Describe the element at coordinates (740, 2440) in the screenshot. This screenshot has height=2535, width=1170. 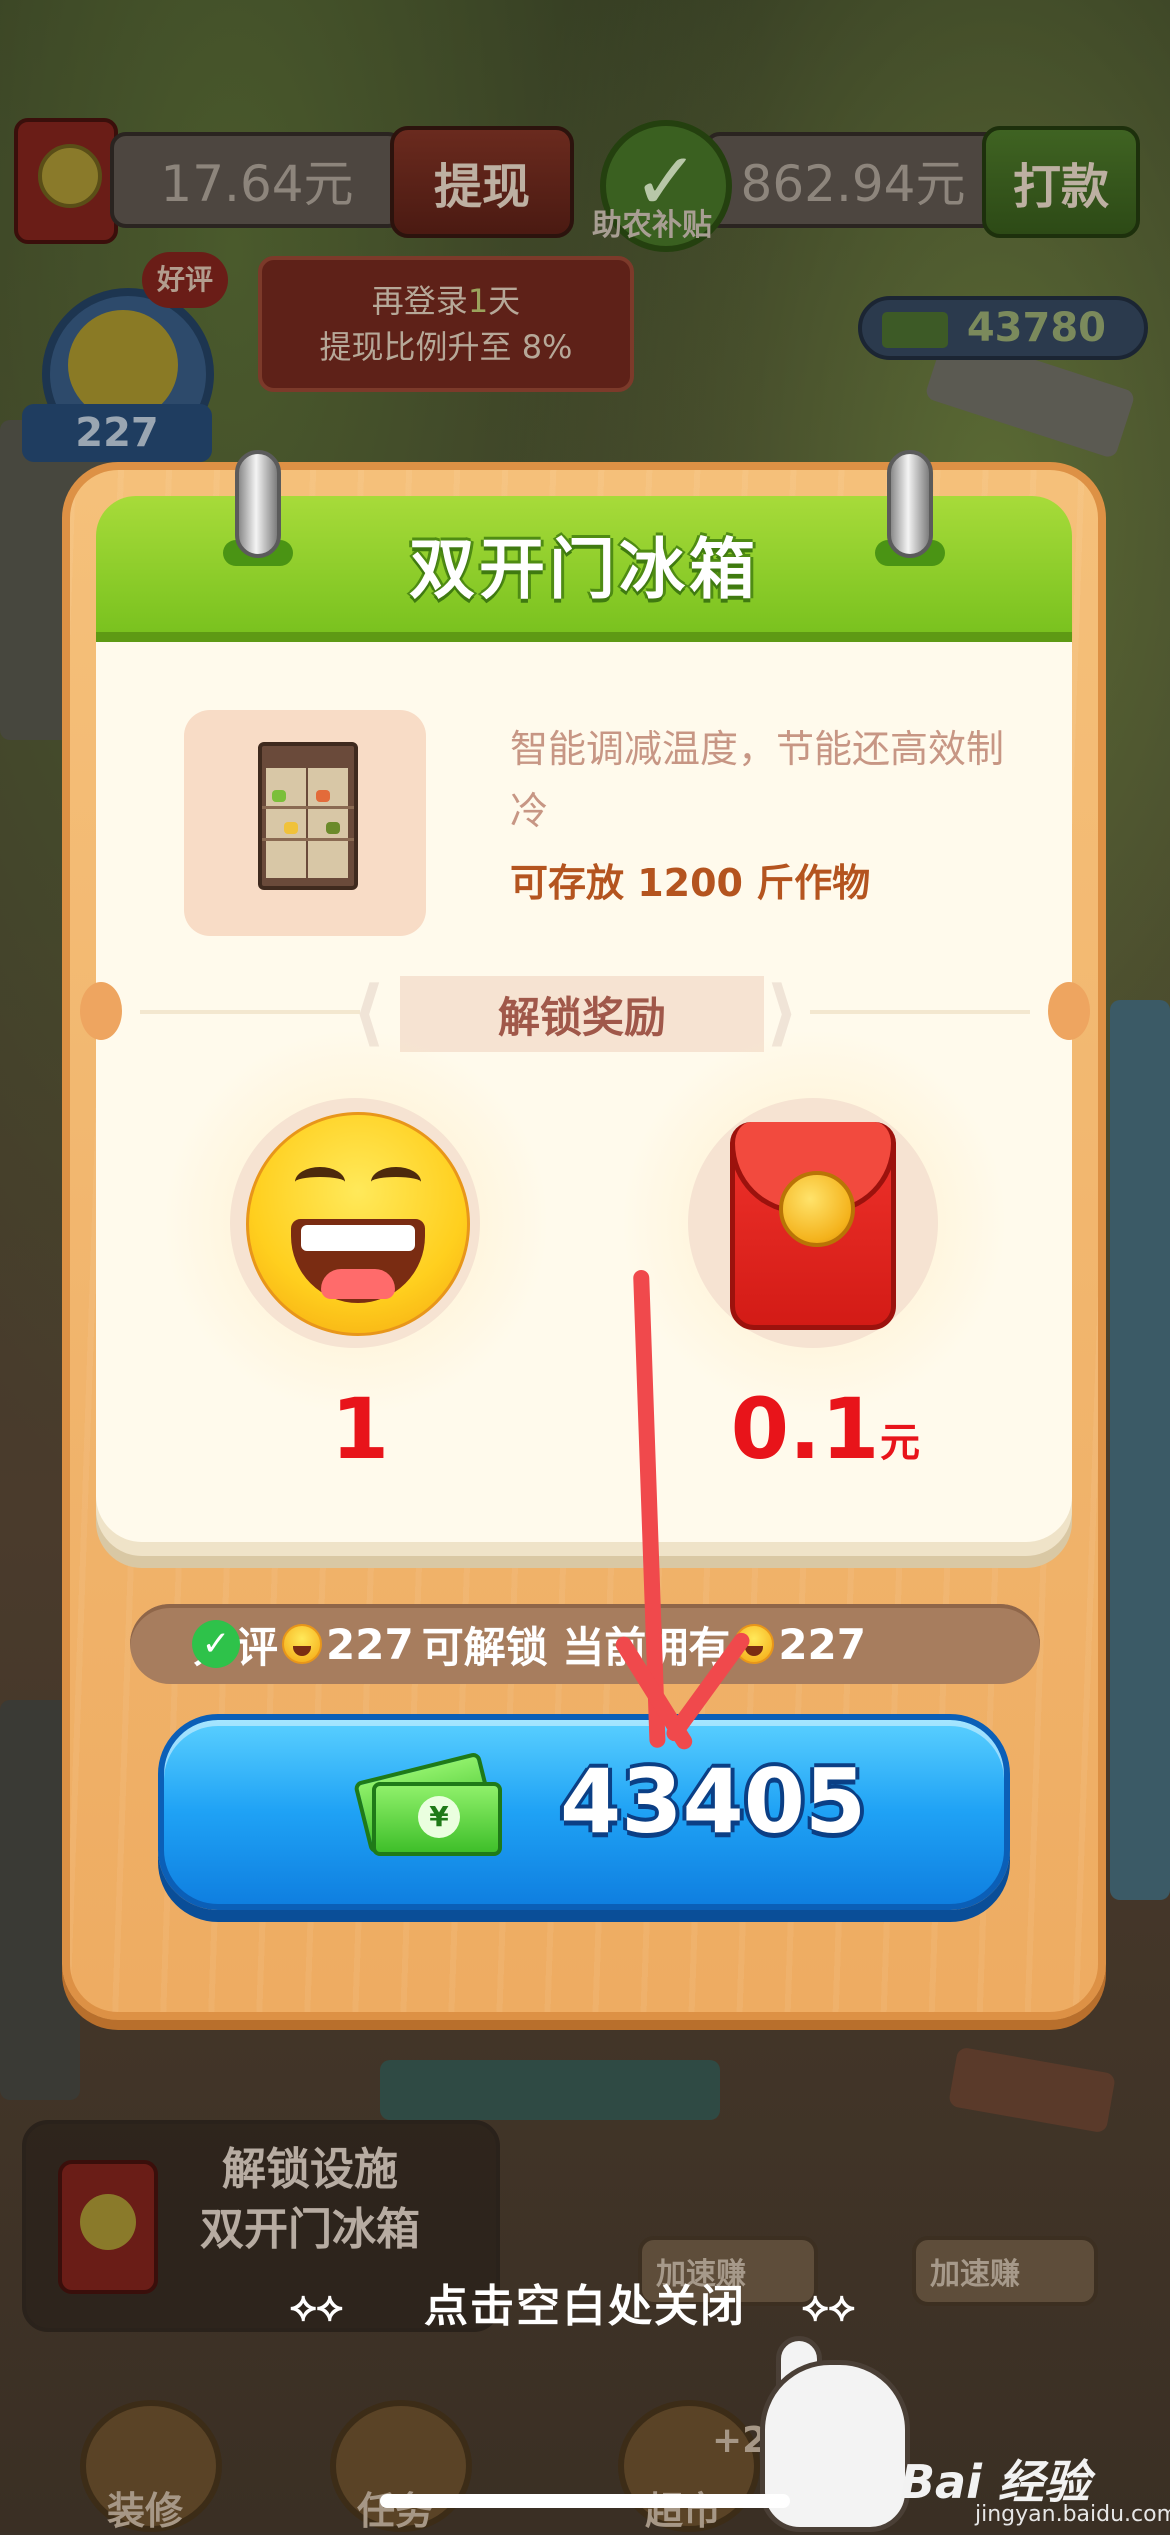
I see `nav-badge: +2` at that location.